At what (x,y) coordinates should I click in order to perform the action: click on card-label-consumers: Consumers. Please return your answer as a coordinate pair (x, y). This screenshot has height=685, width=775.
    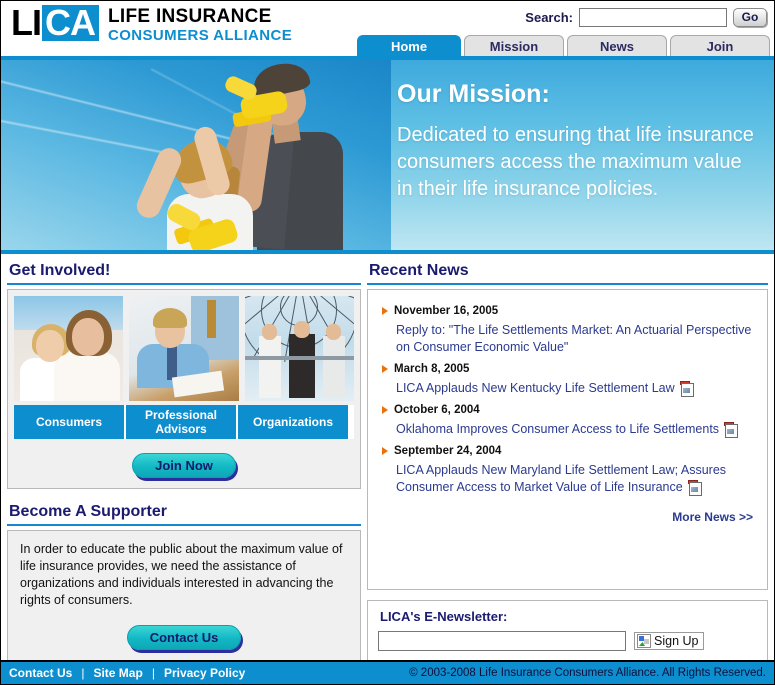
    Looking at the image, I should click on (69, 422).